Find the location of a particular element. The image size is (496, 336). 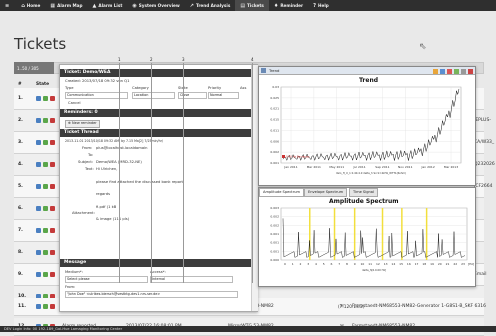

attach-line1: fi.pdf (1 kB is located at coordinates (106, 207).